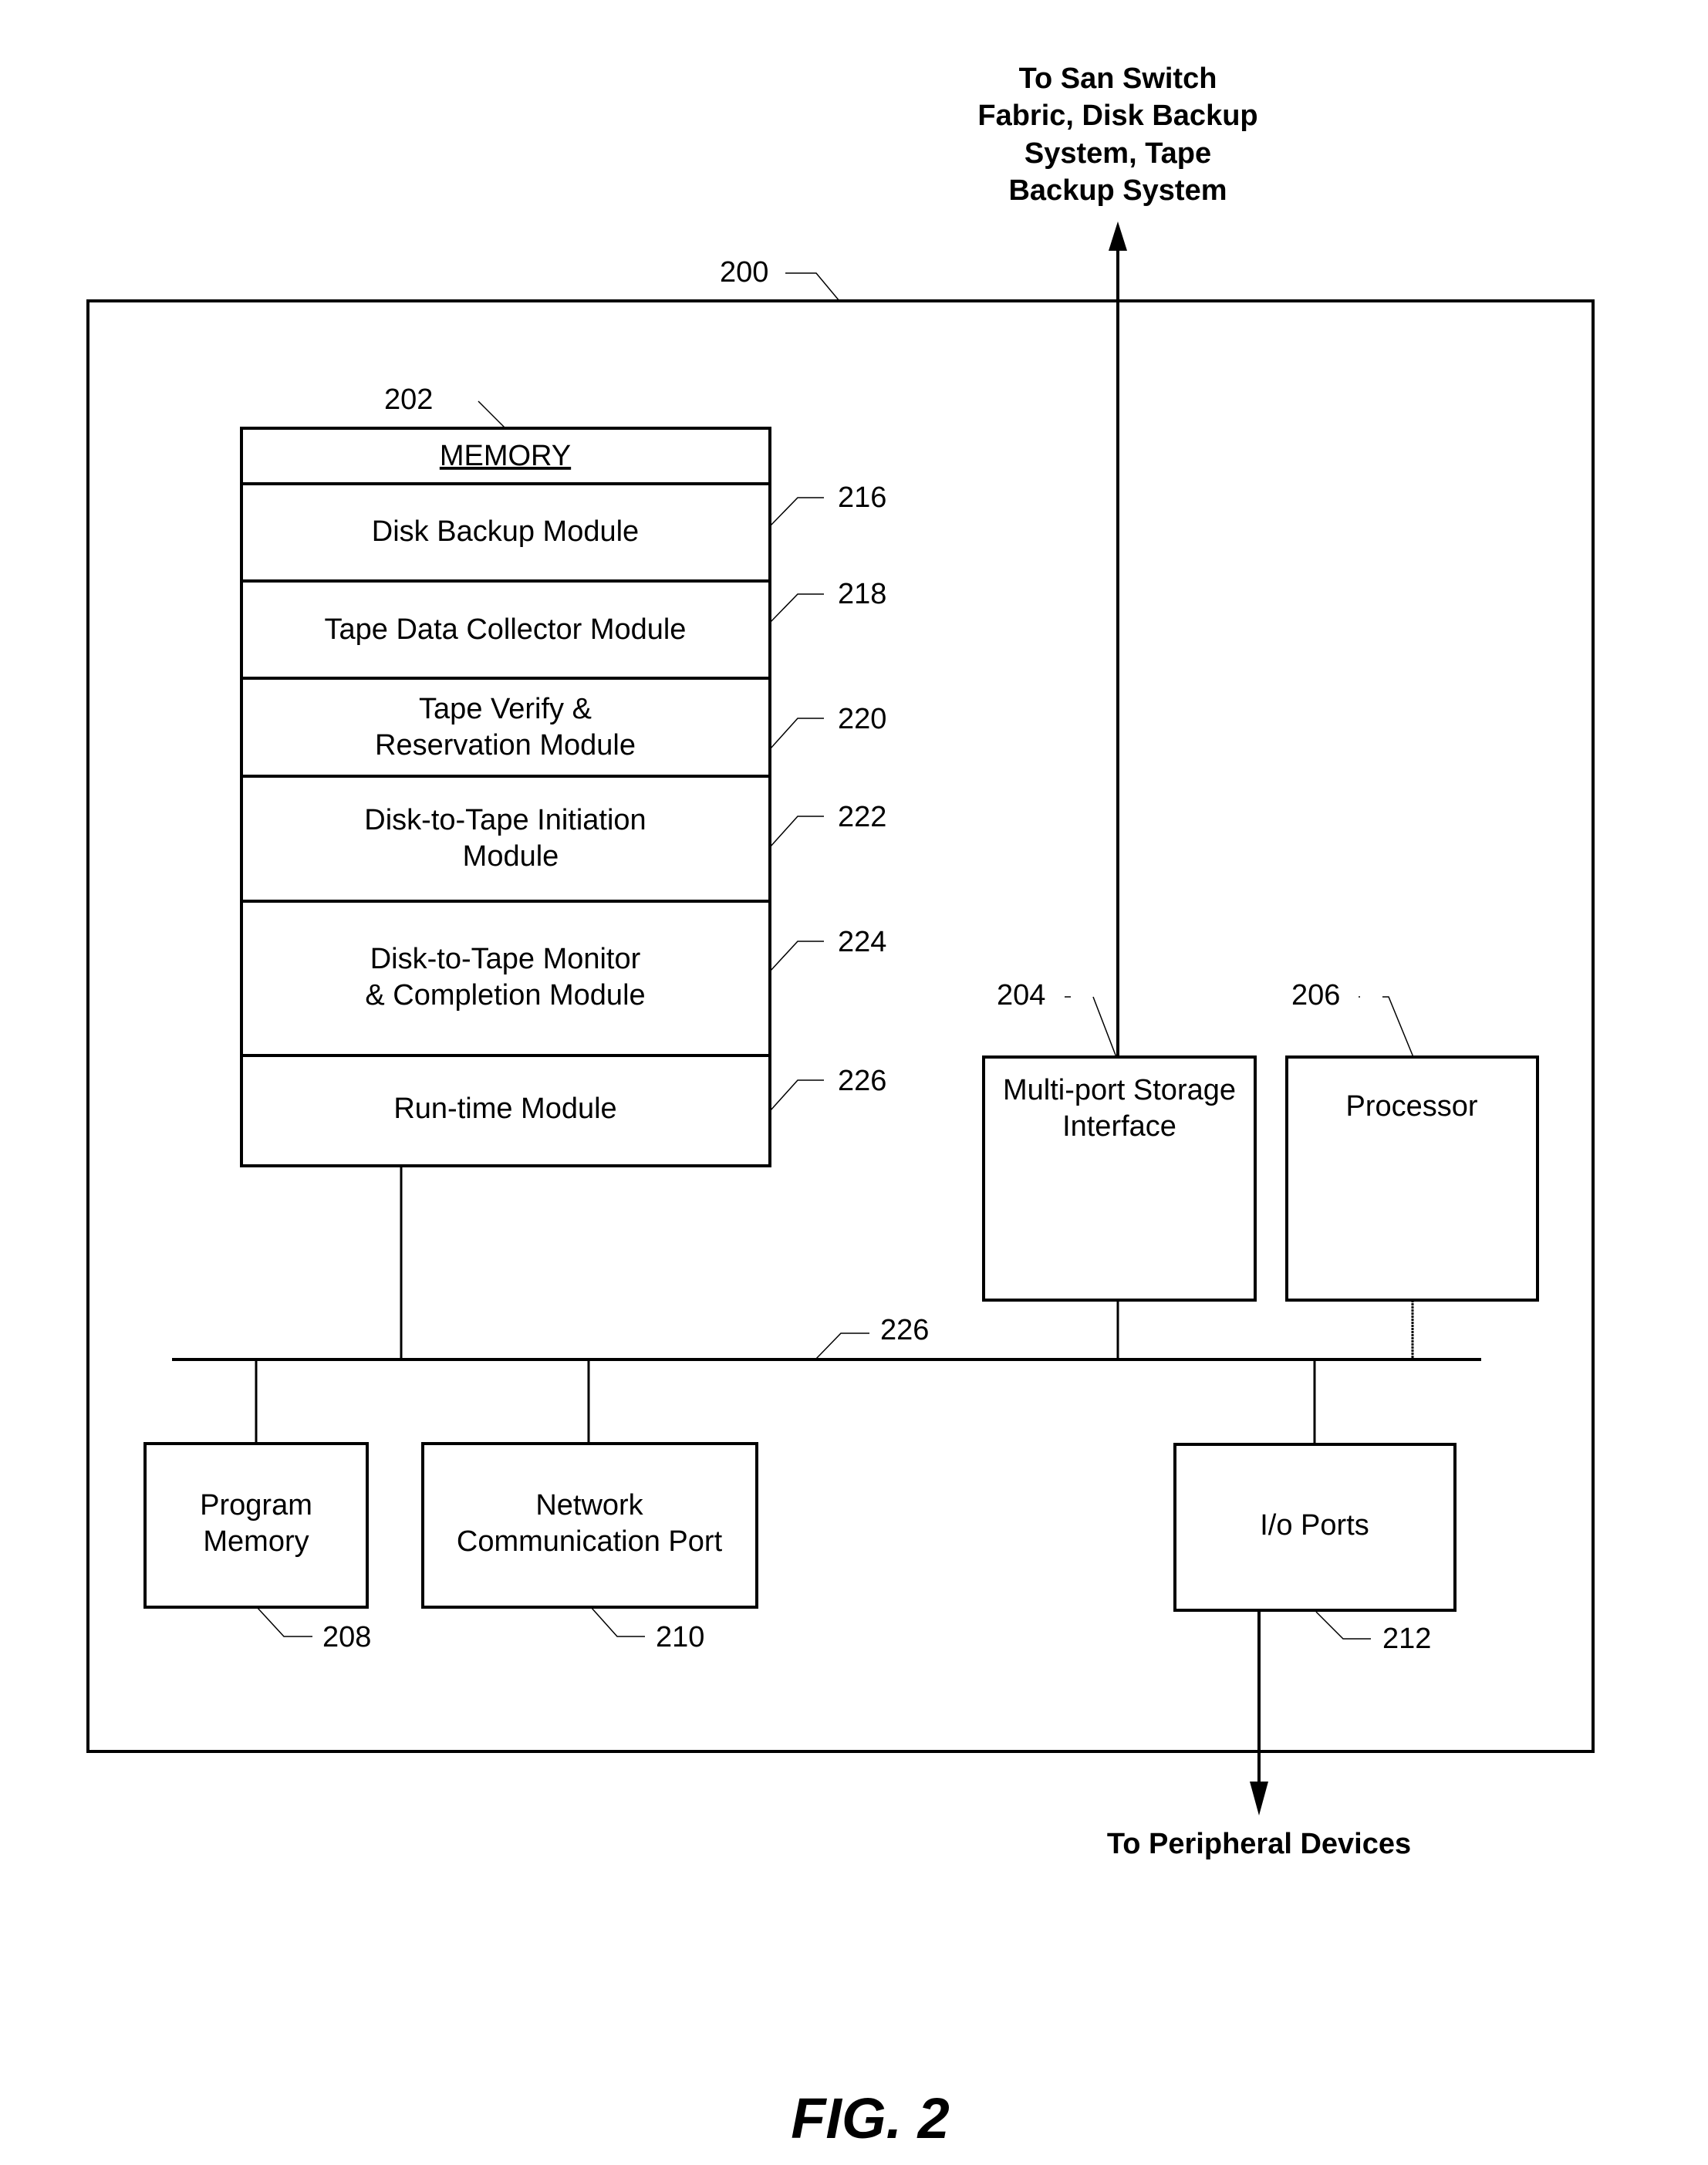 The image size is (1708, 2165). What do you see at coordinates (1412, 1140) in the screenshot?
I see `processor-block: Processor 206` at bounding box center [1412, 1140].